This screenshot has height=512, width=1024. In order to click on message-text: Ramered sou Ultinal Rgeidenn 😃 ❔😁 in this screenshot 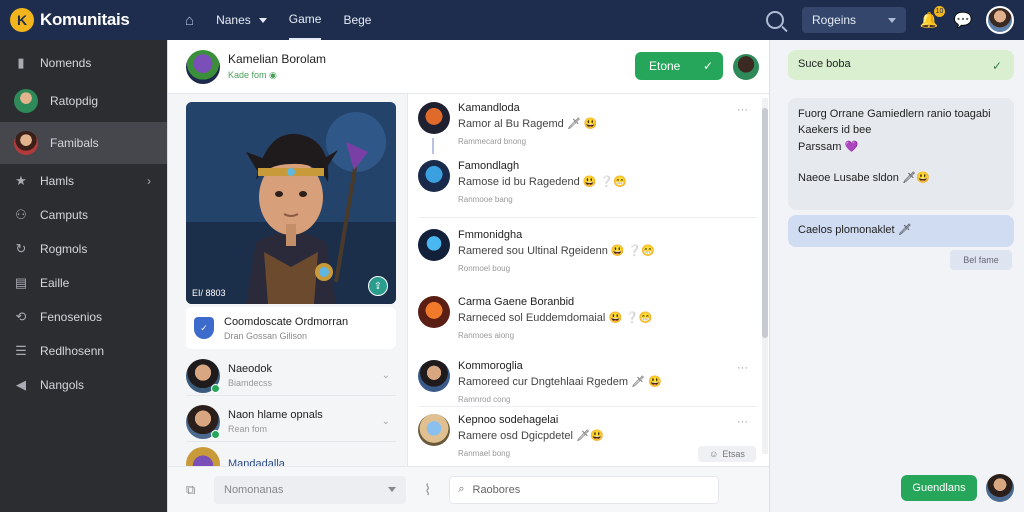, I will do `click(556, 250)`.